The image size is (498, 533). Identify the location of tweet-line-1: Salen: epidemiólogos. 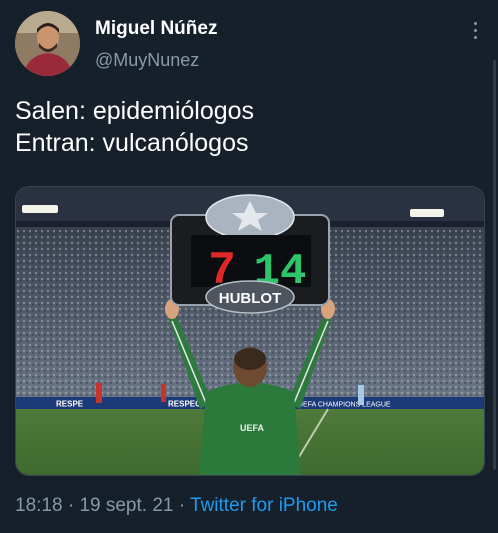
(135, 111).